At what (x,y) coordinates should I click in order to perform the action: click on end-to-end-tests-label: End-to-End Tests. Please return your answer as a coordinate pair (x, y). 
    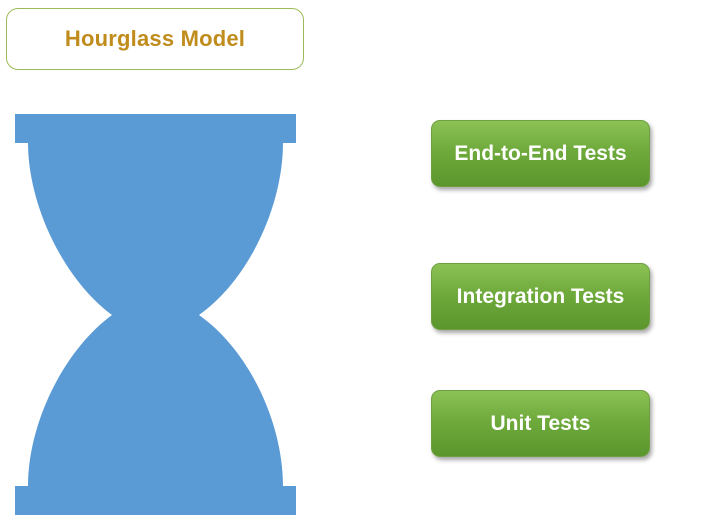
    Looking at the image, I should click on (540, 153).